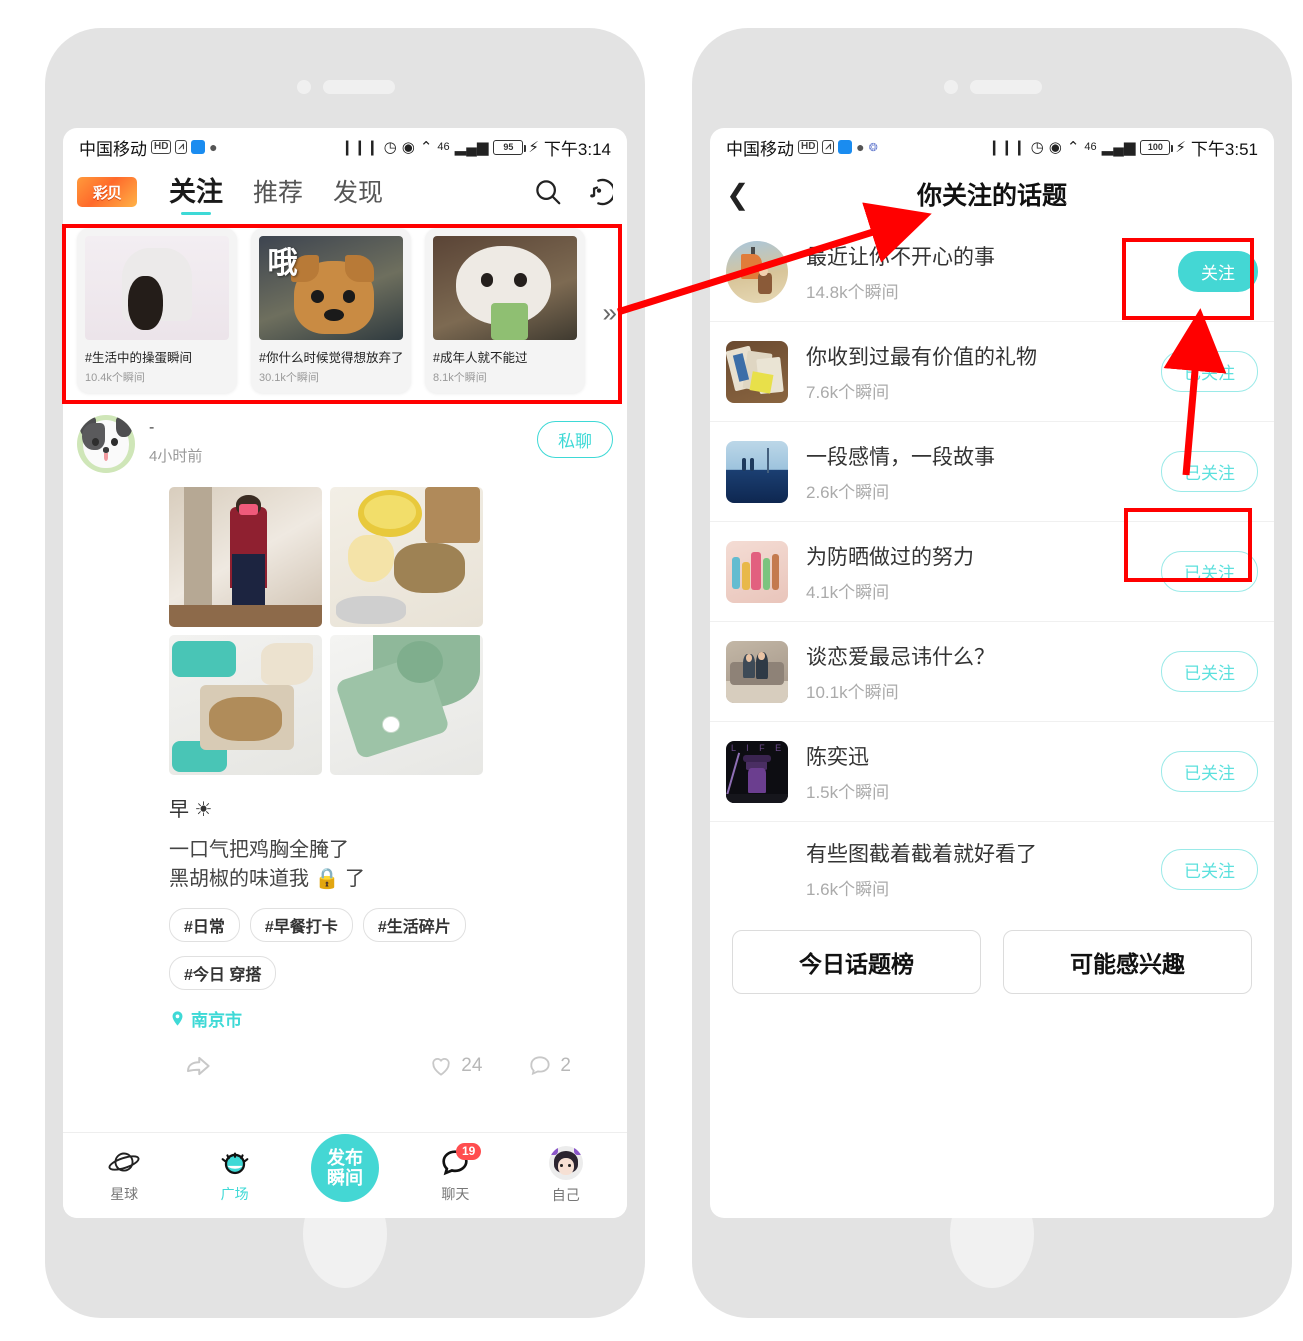 The height and width of the screenshot is (1341, 1303). Describe the element at coordinates (565, 1195) in the screenshot. I see `nav-label: 自己` at that location.